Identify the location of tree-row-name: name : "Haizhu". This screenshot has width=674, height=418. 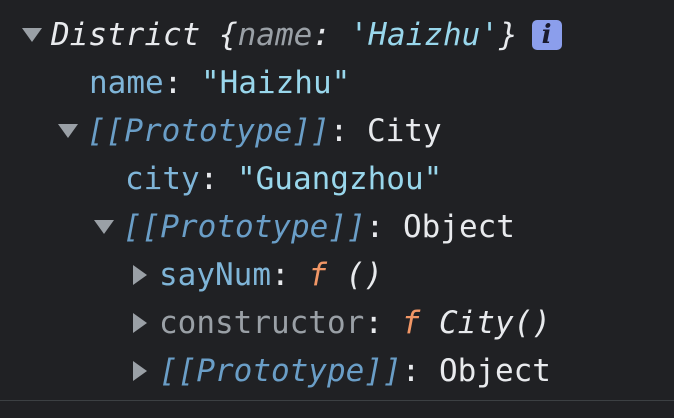
(219, 83).